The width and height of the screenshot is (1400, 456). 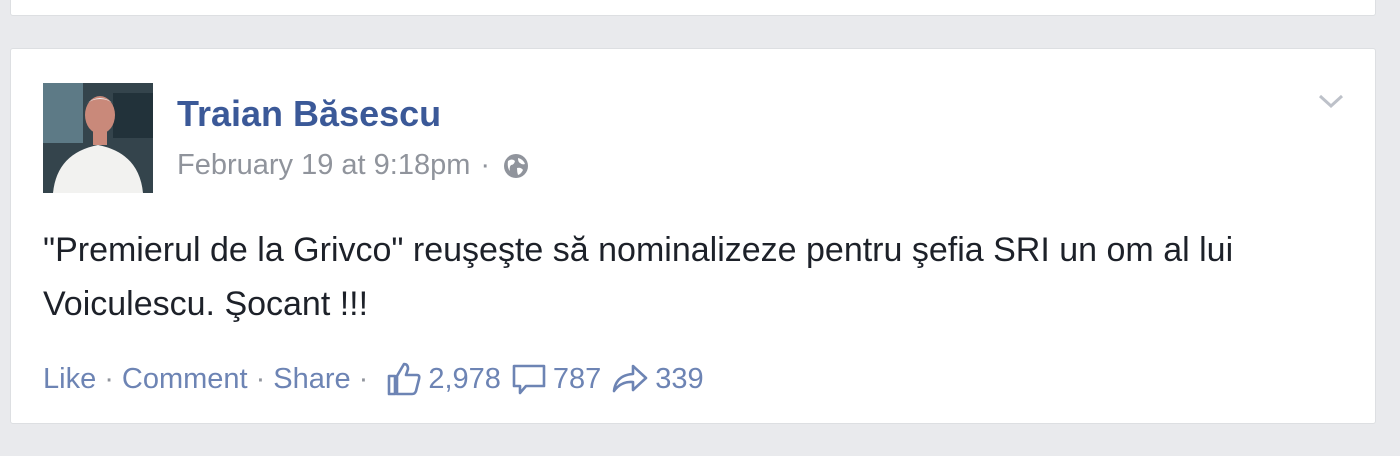 What do you see at coordinates (630, 378) in the screenshot?
I see `share-arrow-icon` at bounding box center [630, 378].